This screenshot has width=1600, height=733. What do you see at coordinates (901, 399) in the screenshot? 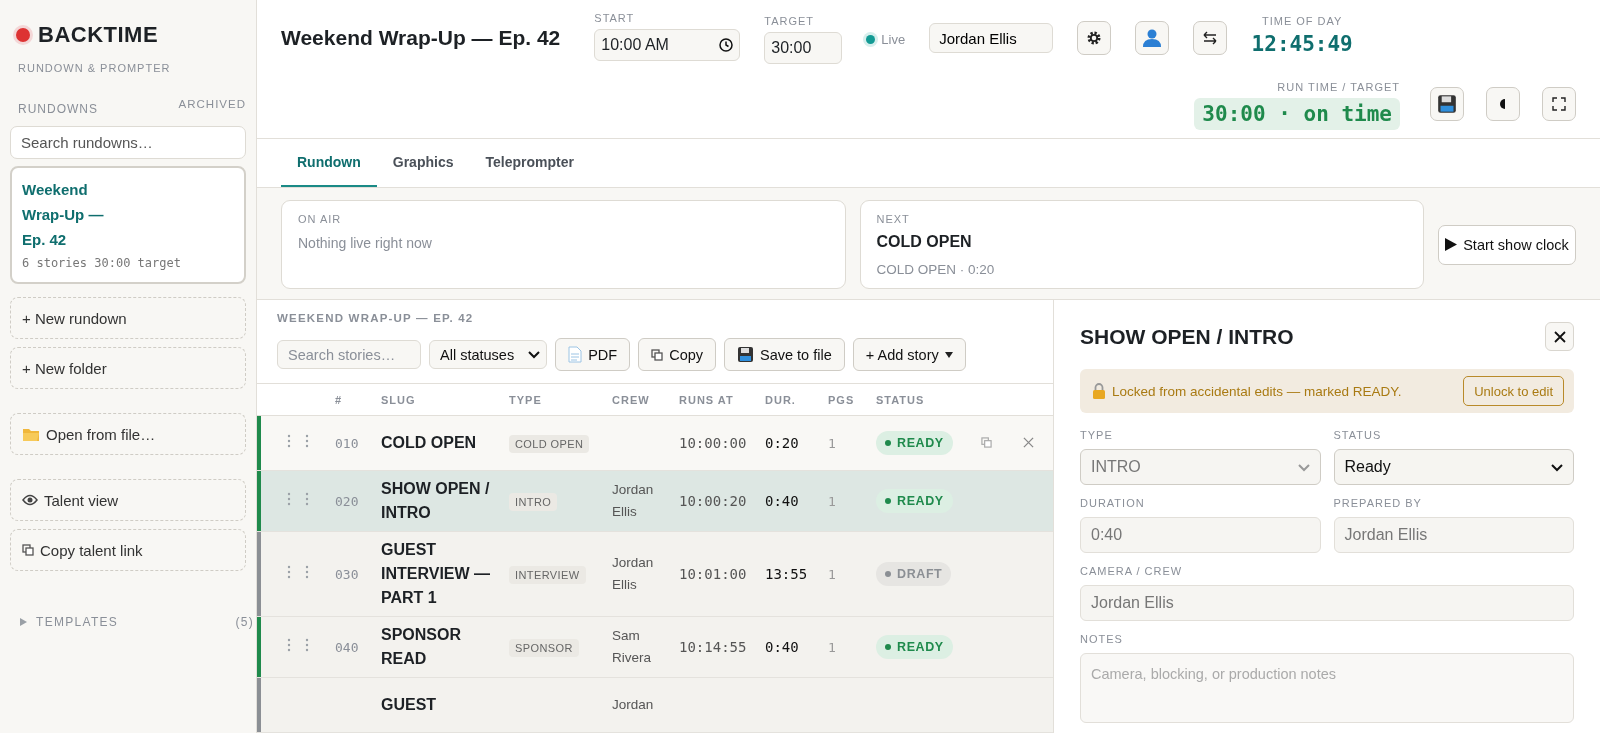
I see `column-header: STATUS` at bounding box center [901, 399].